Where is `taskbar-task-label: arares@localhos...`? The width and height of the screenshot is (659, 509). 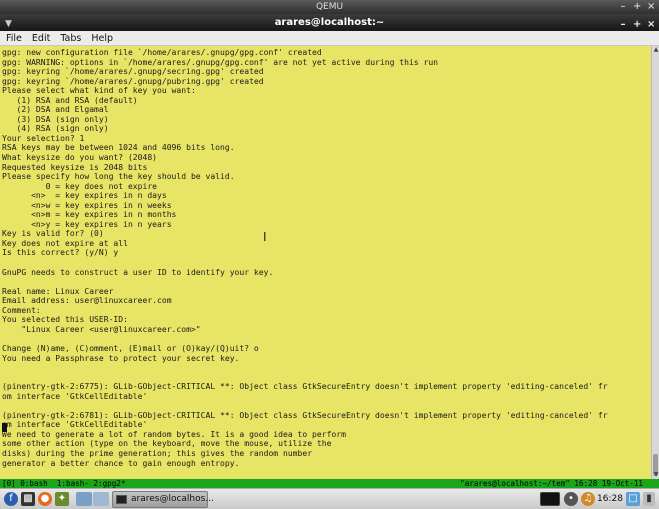
taskbar-task-label: arares@localhos... is located at coordinates (172, 499).